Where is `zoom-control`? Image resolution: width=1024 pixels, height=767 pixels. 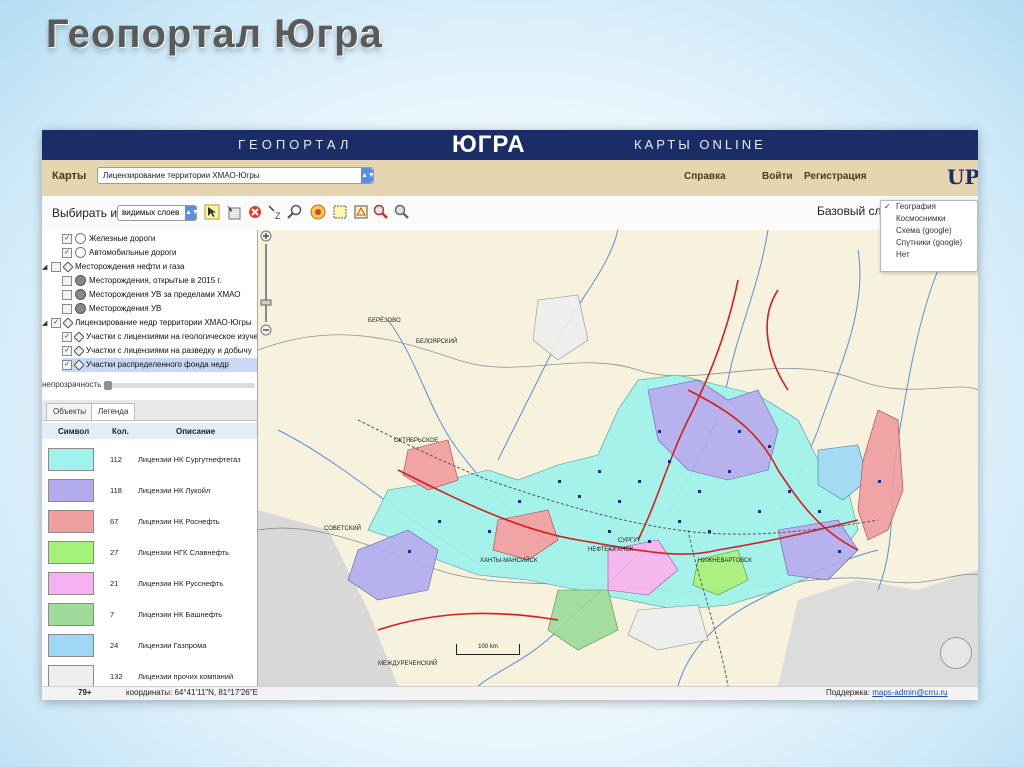 zoom-control is located at coordinates (266, 285).